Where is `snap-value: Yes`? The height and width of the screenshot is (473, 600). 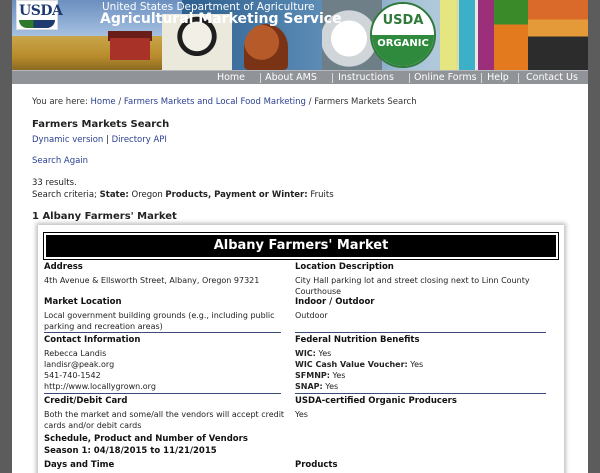
snap-value: Yes is located at coordinates (332, 386).